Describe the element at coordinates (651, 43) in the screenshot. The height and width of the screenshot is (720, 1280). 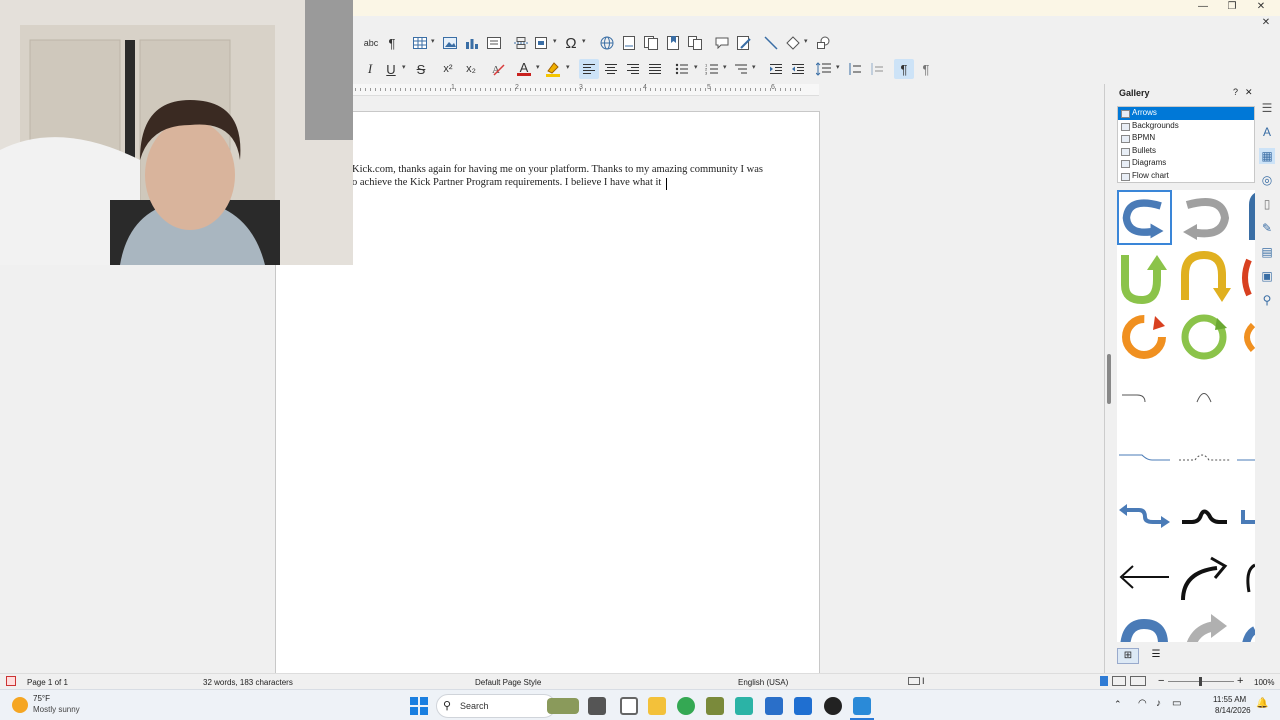
I see `endnote-icon` at that location.